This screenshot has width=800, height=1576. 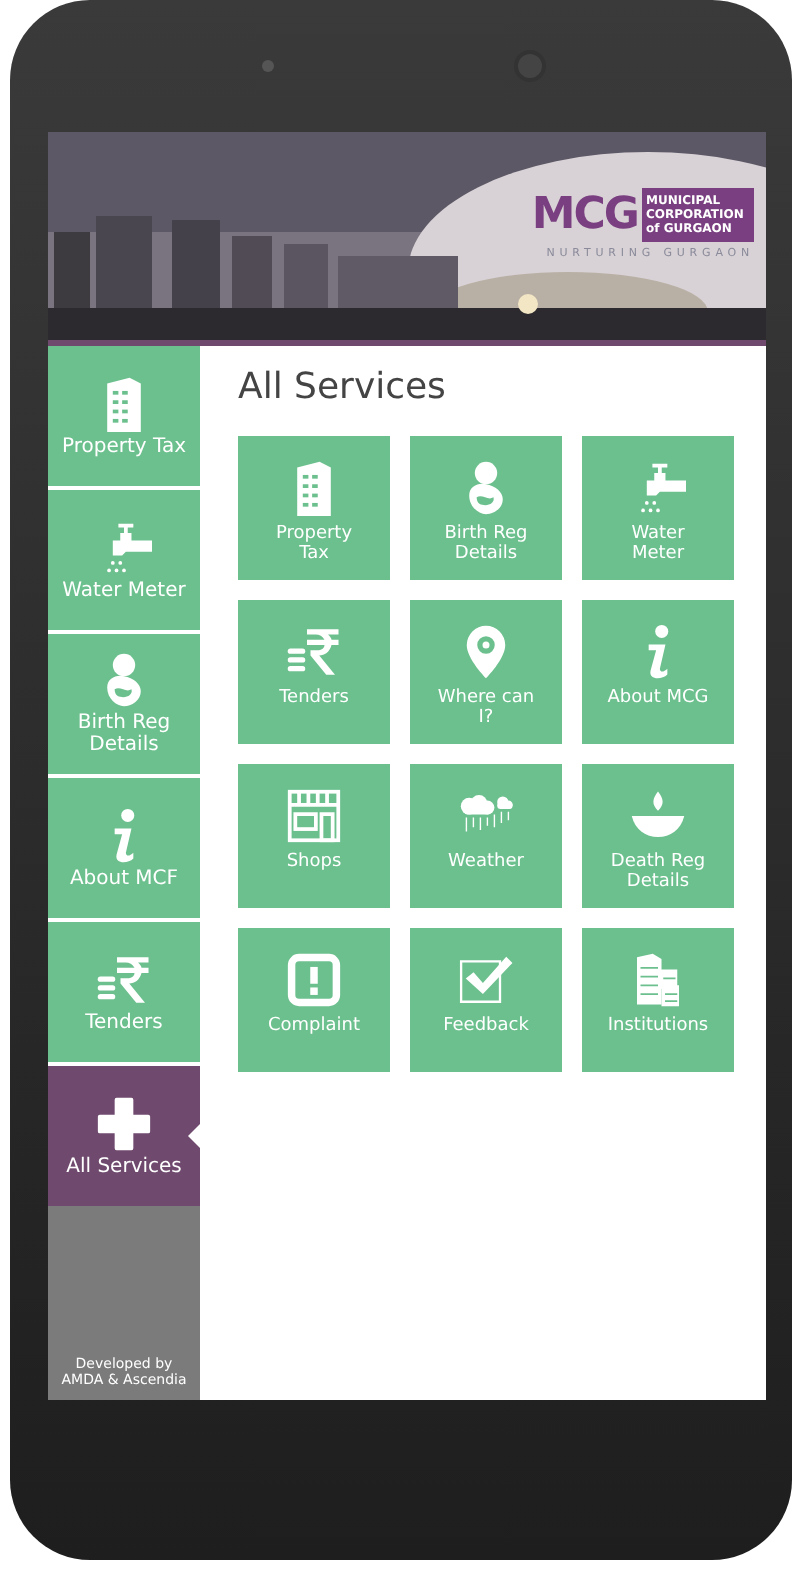 What do you see at coordinates (194, 1136) in the screenshot?
I see `pointer-icon` at bounding box center [194, 1136].